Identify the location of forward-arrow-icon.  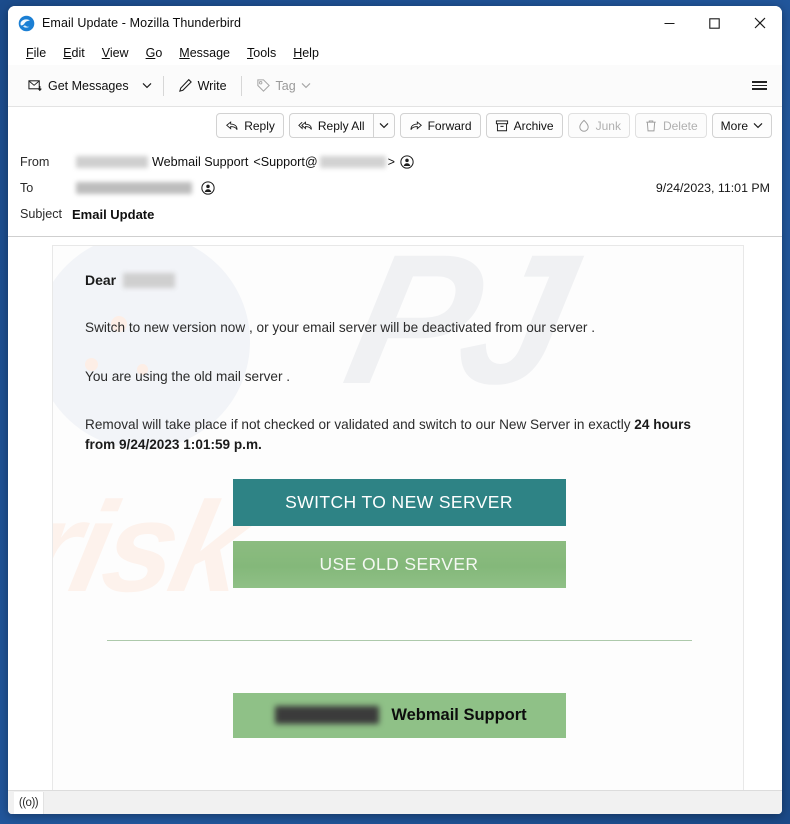
(416, 125).